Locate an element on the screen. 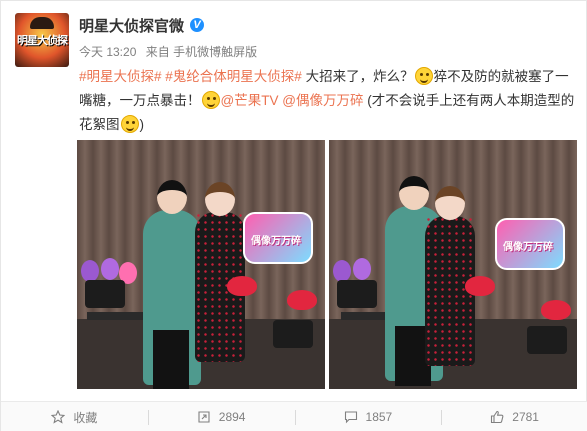 The image size is (587, 431). hashtag-link: #明星大侦探# is located at coordinates (120, 76).